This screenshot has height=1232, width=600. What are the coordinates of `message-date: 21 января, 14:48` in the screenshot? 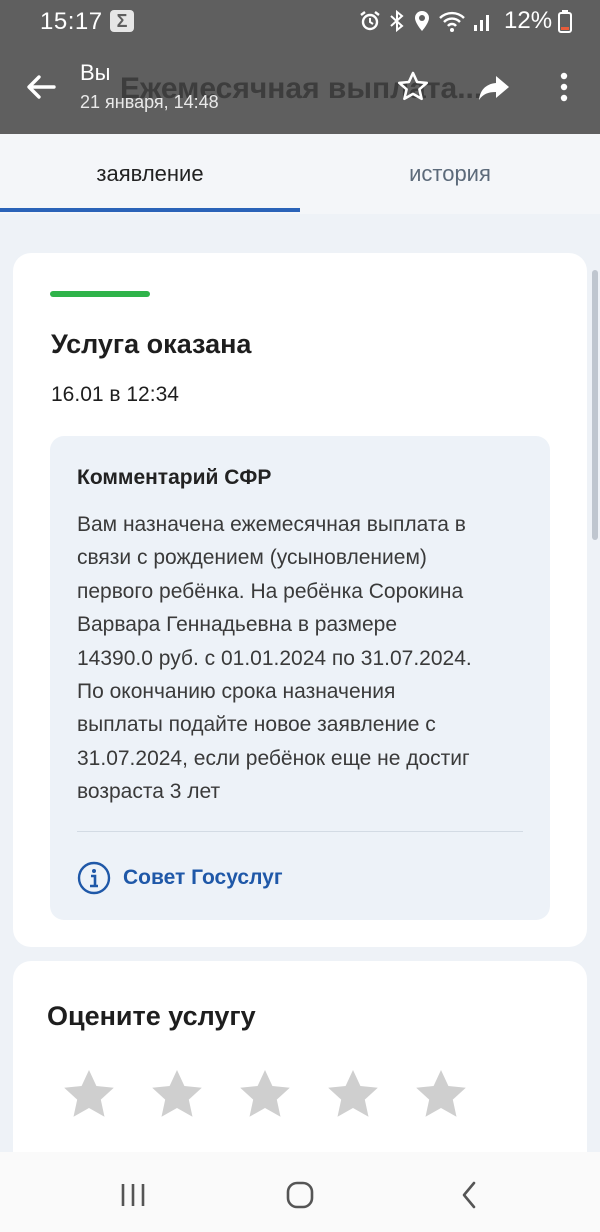 It's located at (149, 102).